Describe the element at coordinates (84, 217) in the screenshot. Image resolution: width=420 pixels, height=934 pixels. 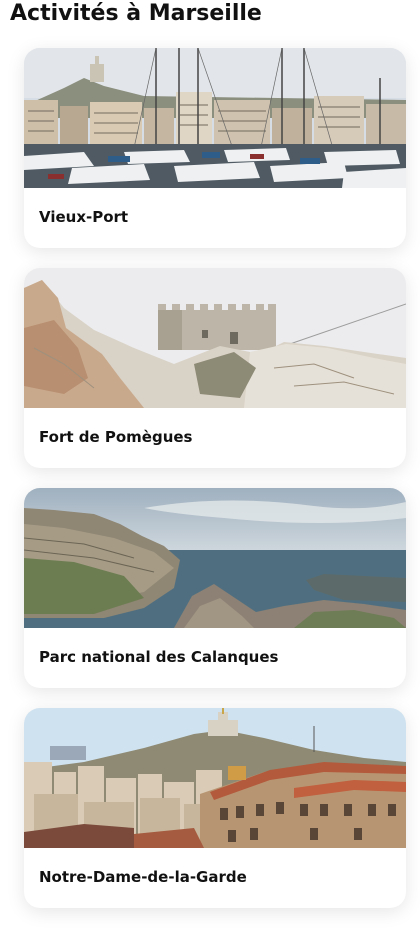
I see `activity-title: Vieux-Port` at that location.